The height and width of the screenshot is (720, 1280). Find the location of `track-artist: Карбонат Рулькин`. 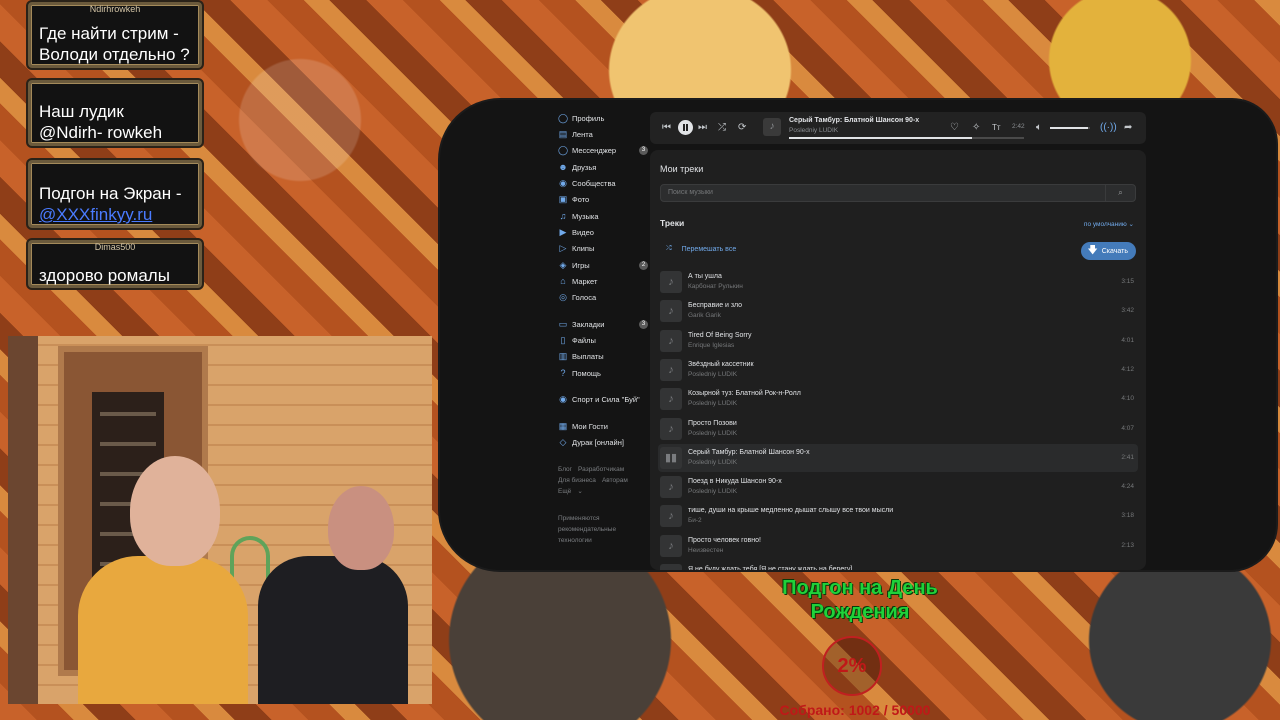

track-artist: Карбонат Рулькин is located at coordinates (715, 286).